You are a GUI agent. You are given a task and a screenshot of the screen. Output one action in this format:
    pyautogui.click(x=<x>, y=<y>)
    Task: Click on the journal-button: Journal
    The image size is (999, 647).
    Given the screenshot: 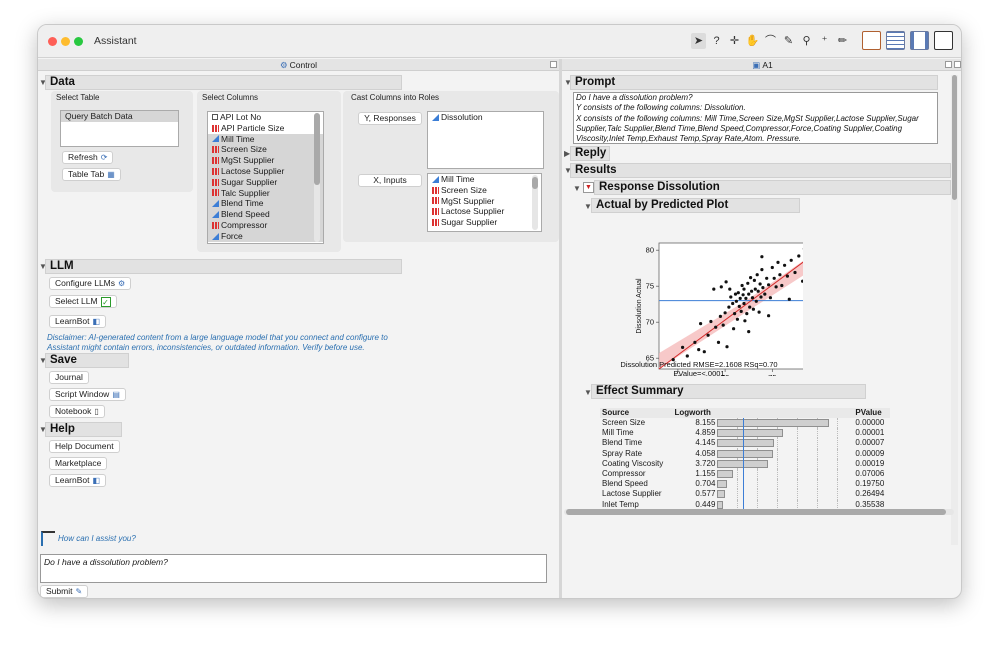 What is the action you would take?
    pyautogui.click(x=69, y=377)
    